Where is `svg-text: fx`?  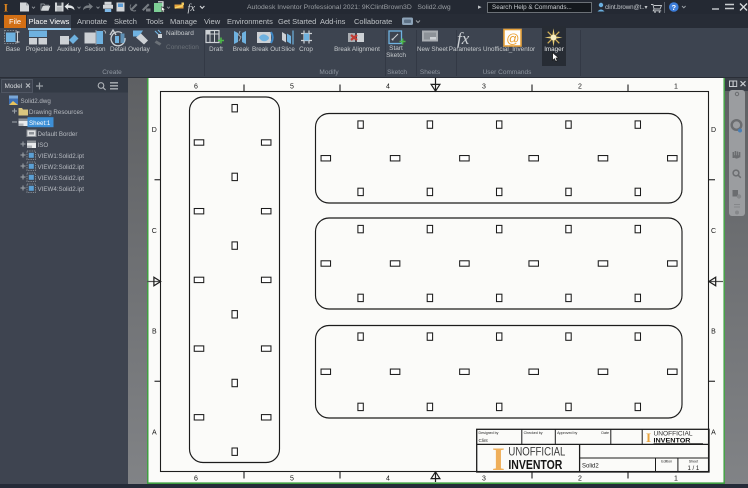 svg-text: fx is located at coordinates (192, 8).